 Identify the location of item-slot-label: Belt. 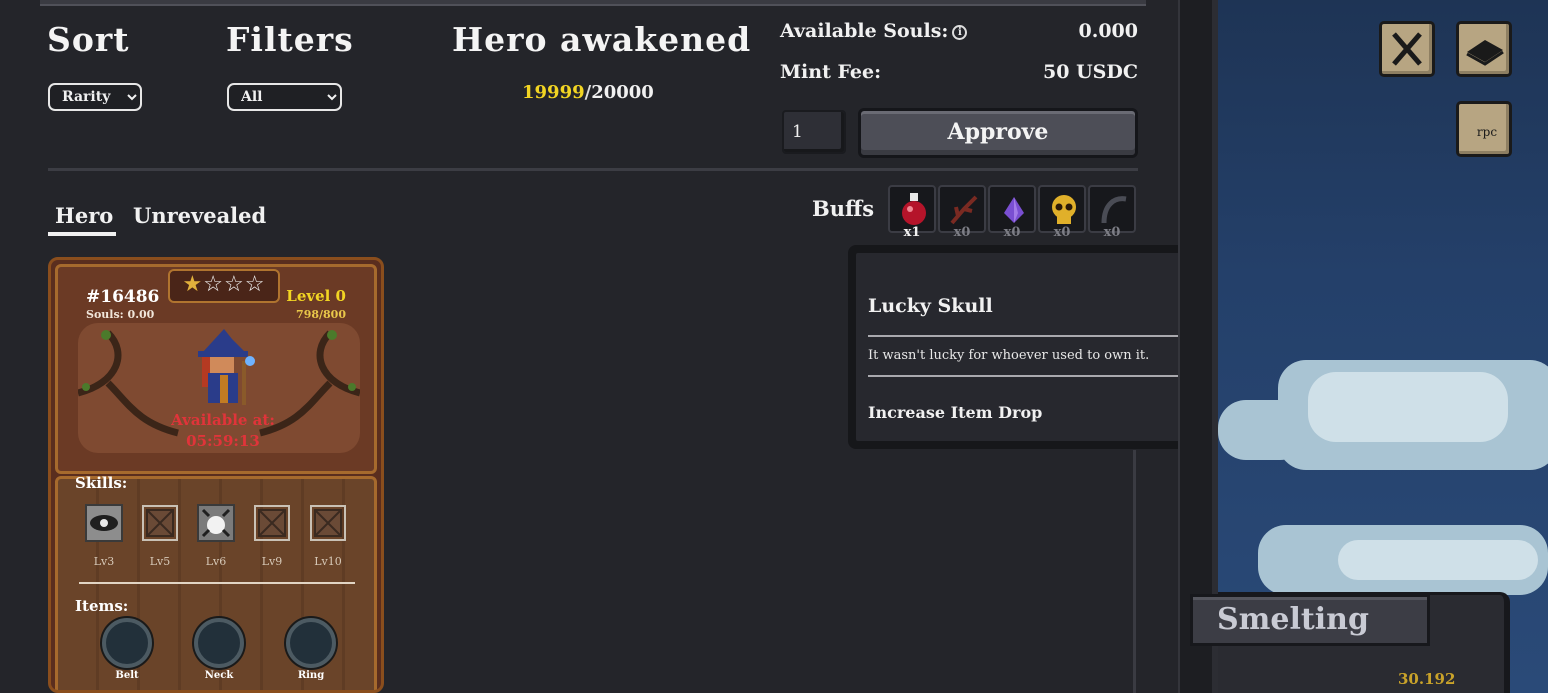
(127, 675).